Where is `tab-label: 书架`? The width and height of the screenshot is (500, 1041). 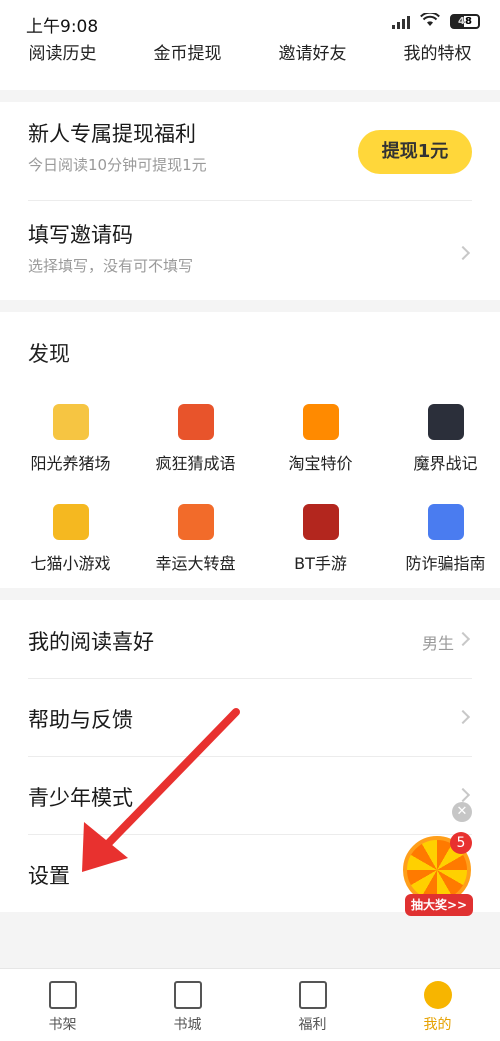 tab-label: 书架 is located at coordinates (62, 1025).